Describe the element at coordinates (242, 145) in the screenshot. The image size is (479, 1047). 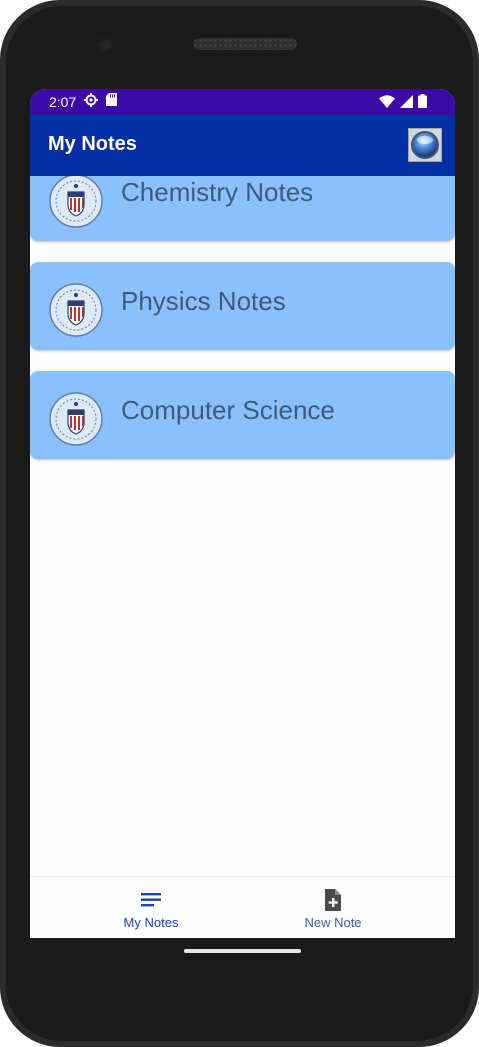
I see `app-bar: My Notes` at that location.